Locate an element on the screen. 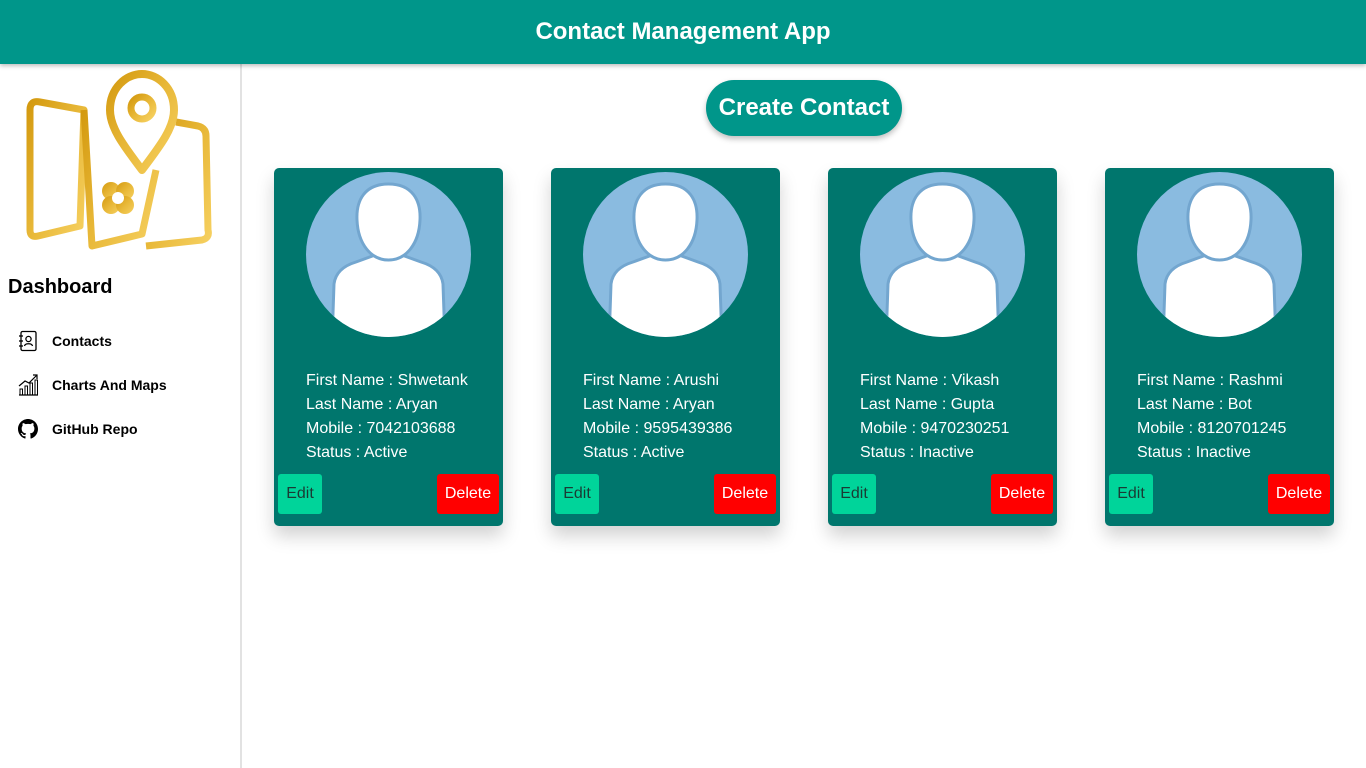 The height and width of the screenshot is (768, 1366). mobile: Mobile : 9470230251 is located at coordinates (935, 428).